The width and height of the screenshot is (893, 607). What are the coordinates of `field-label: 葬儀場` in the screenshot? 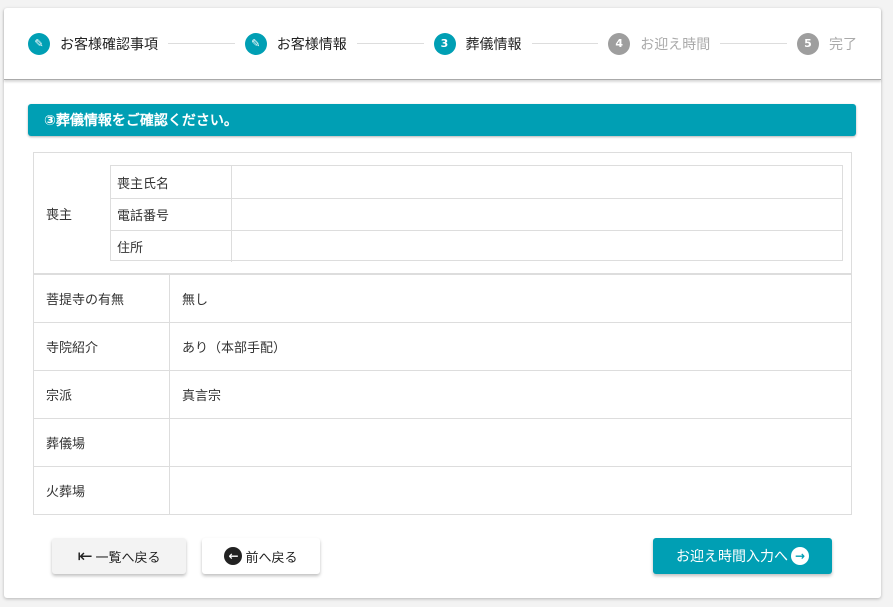 It's located at (102, 442).